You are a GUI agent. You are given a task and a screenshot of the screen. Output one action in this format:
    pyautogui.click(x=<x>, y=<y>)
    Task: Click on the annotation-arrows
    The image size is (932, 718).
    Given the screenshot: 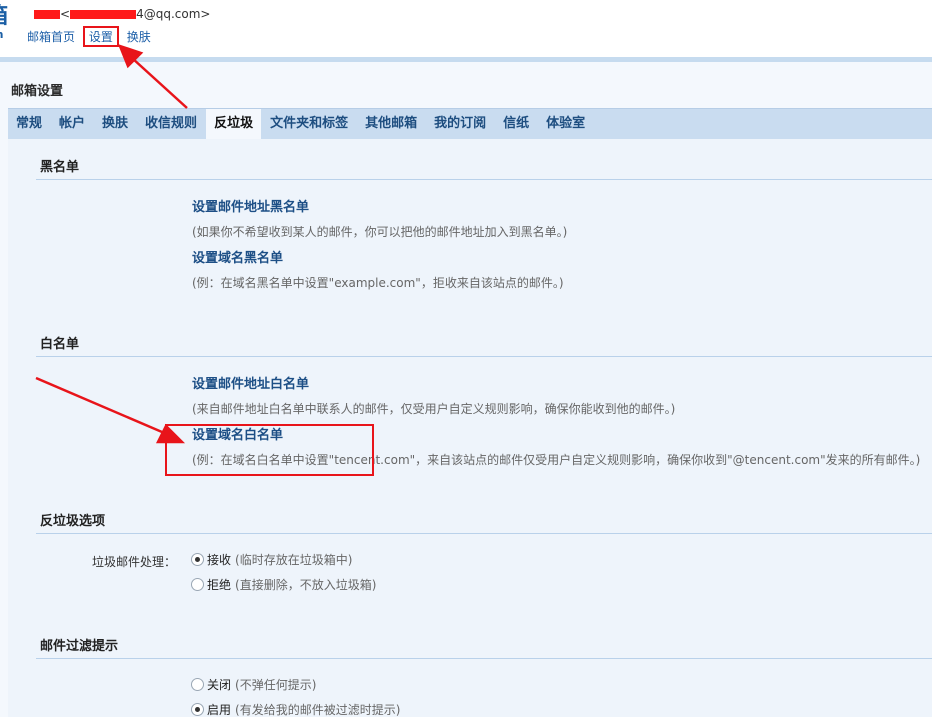 What is the action you would take?
    pyautogui.click(x=111, y=243)
    